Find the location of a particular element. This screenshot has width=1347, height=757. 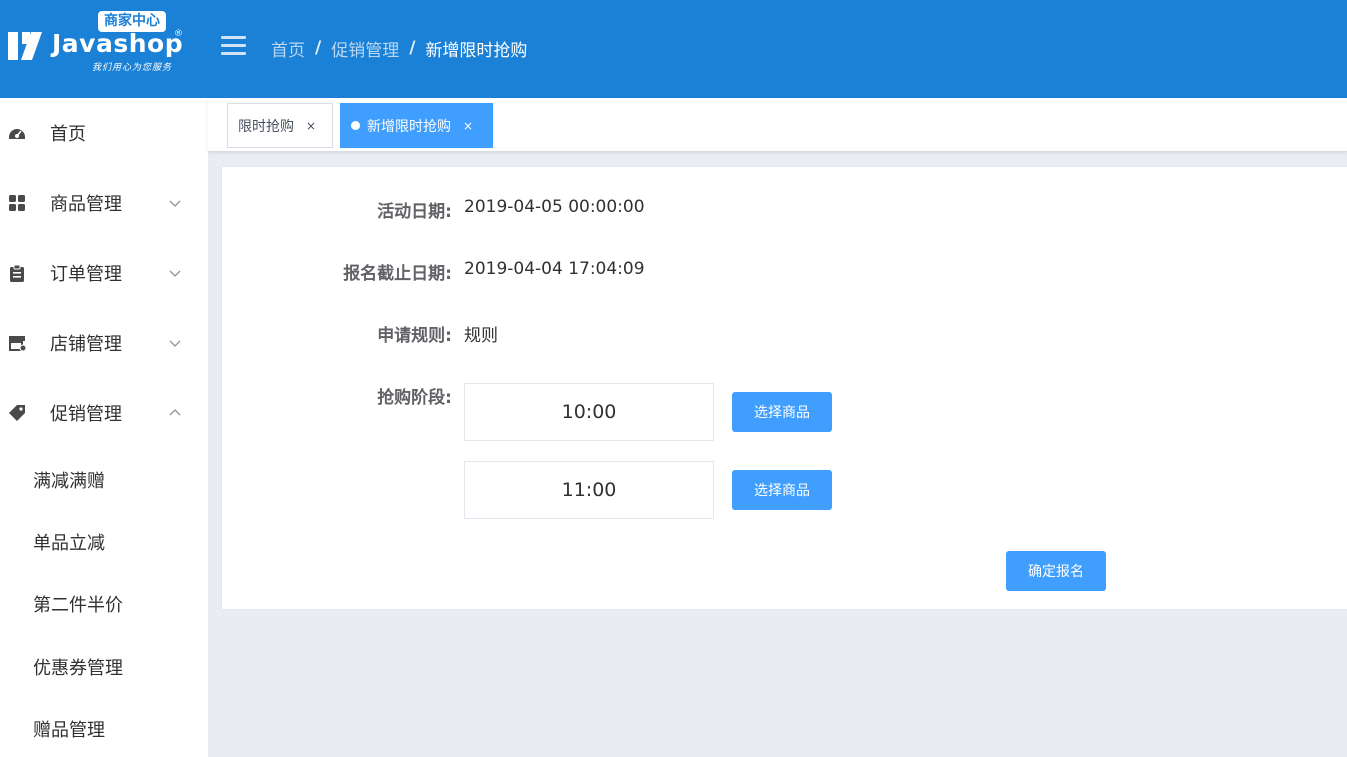

sidebar-subitem-label: 赠品管理 is located at coordinates (69, 730).